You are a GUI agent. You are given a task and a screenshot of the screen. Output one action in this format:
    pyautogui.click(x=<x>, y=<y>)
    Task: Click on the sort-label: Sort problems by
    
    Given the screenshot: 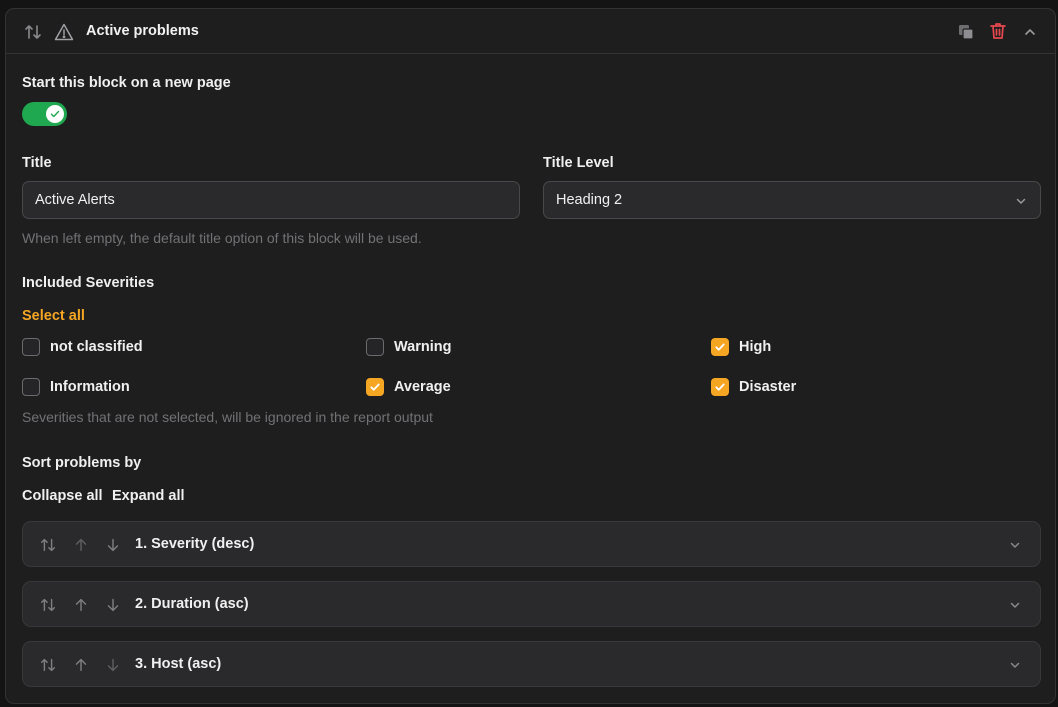 What is the action you would take?
    pyautogui.click(x=82, y=463)
    